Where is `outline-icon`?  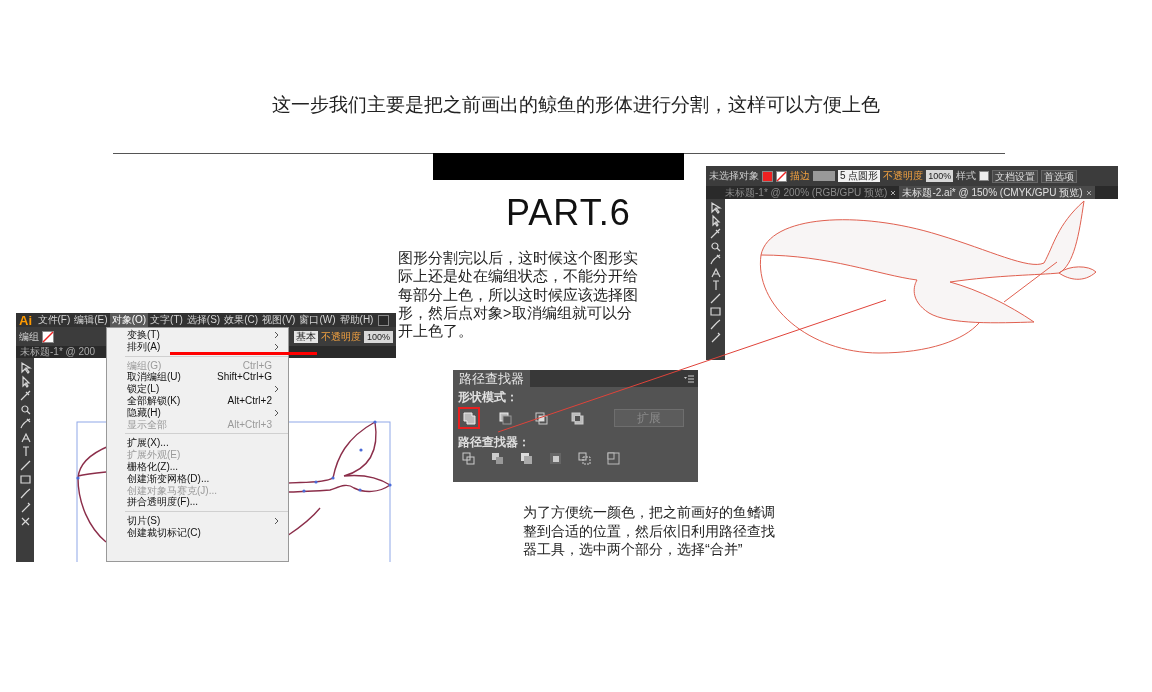
outline-icon is located at coordinates (584, 458).